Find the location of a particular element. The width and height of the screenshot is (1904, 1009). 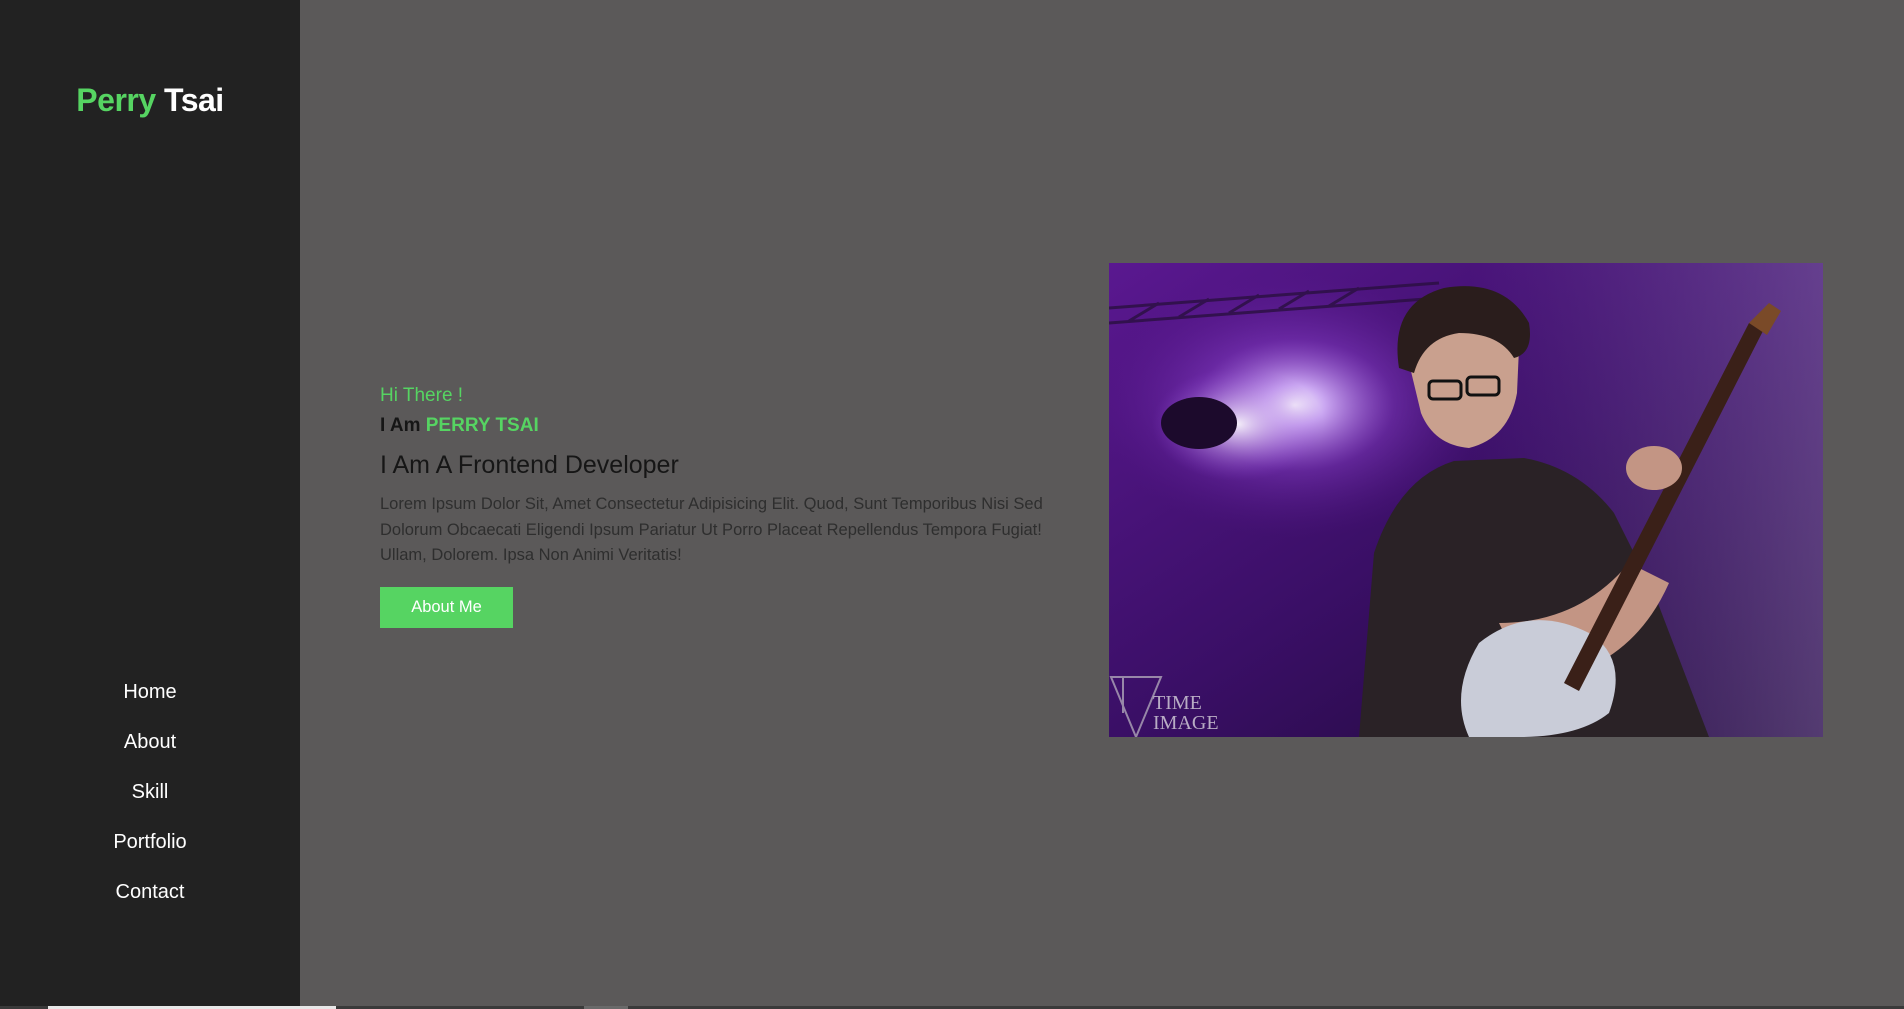

hero-role: I Am A Frontend Developer is located at coordinates (529, 465).